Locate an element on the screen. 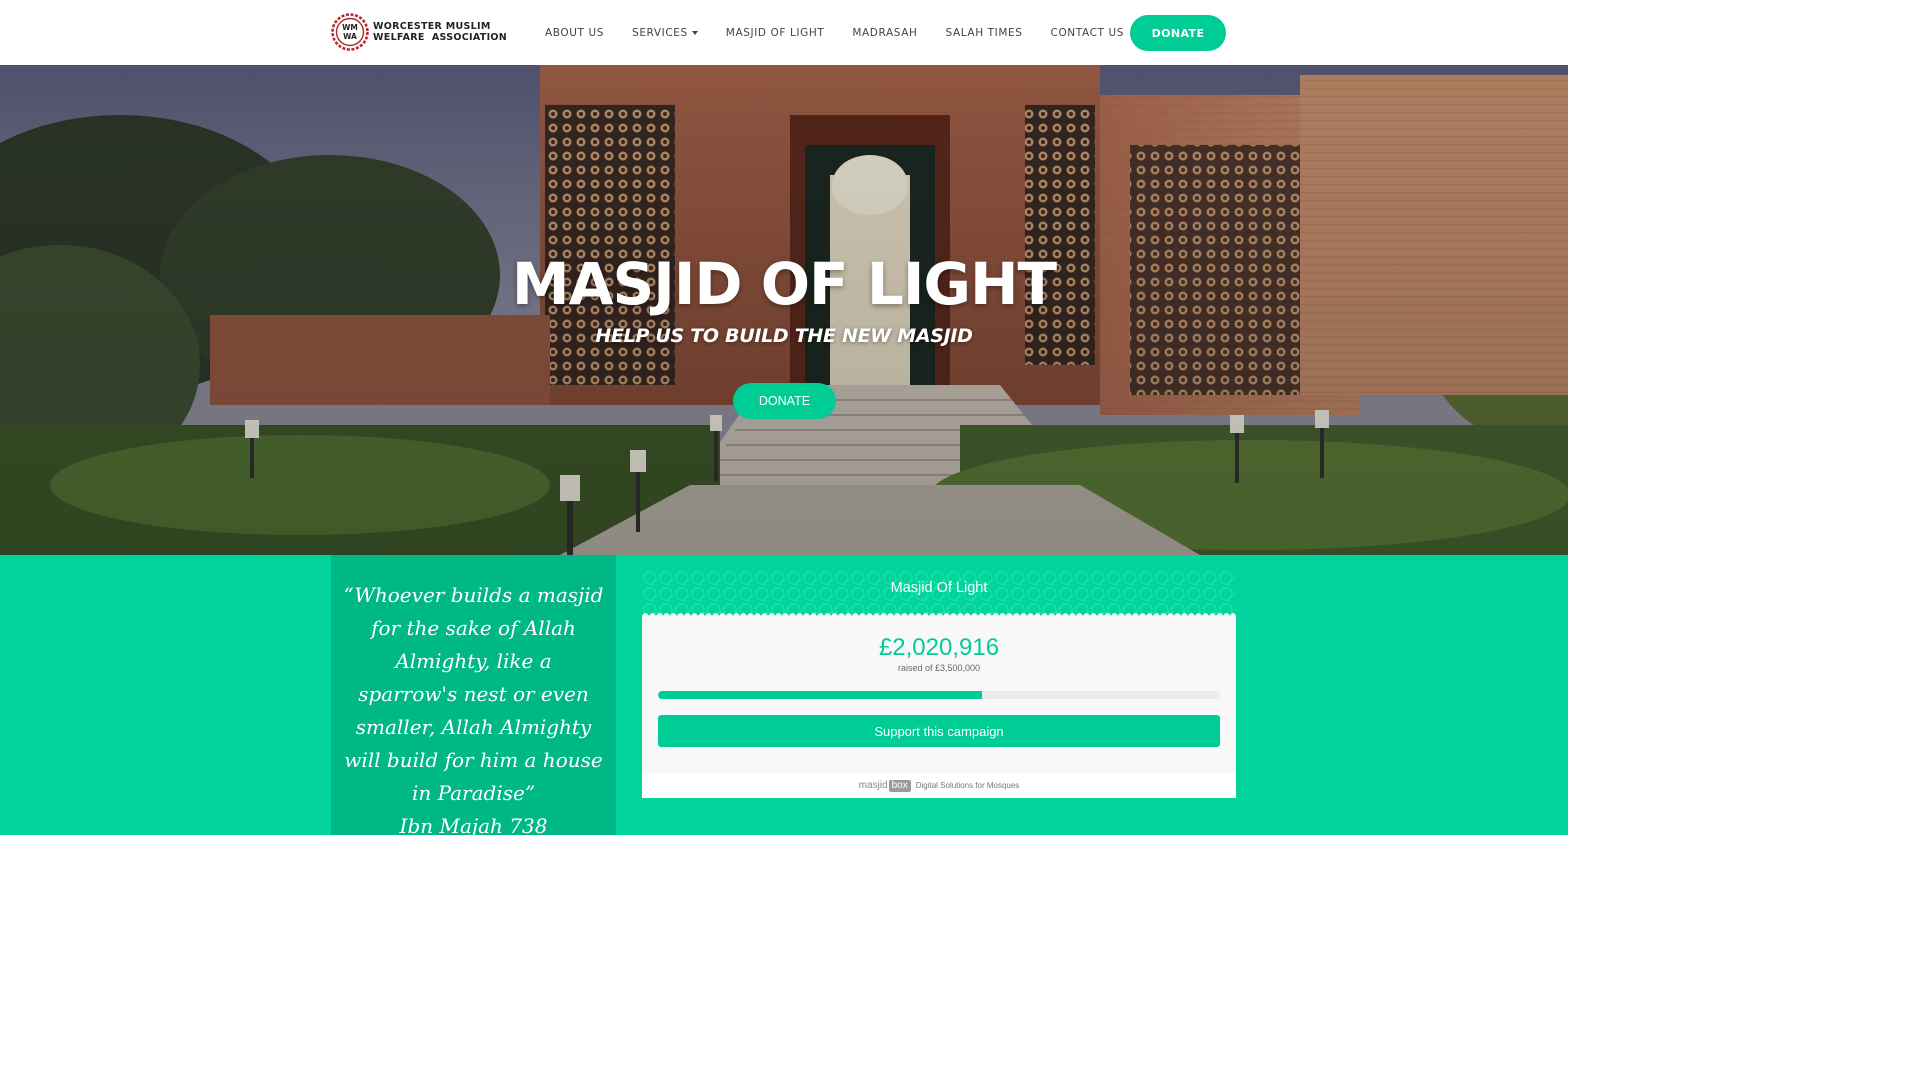  masjidbox-brand-a: masjid is located at coordinates (873, 785).